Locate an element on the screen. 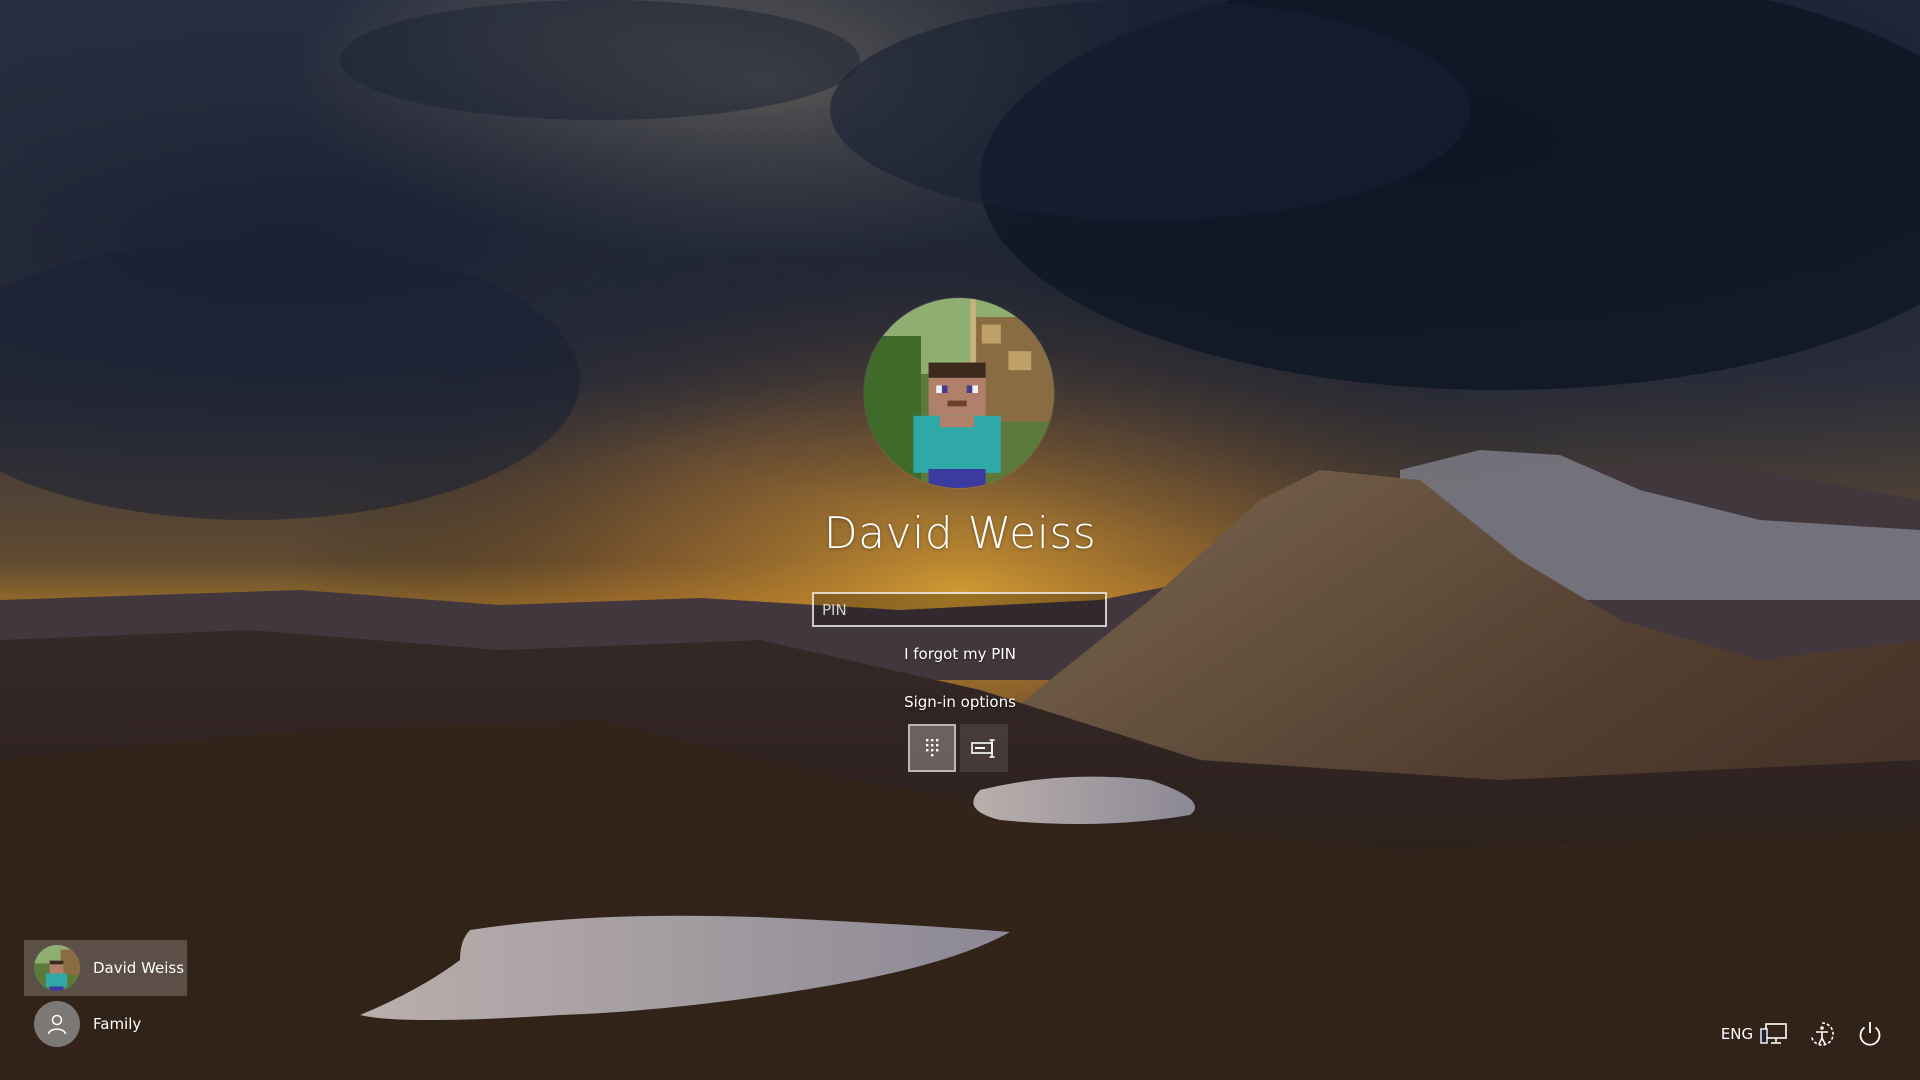  generic-user-icon is located at coordinates (57, 1024).